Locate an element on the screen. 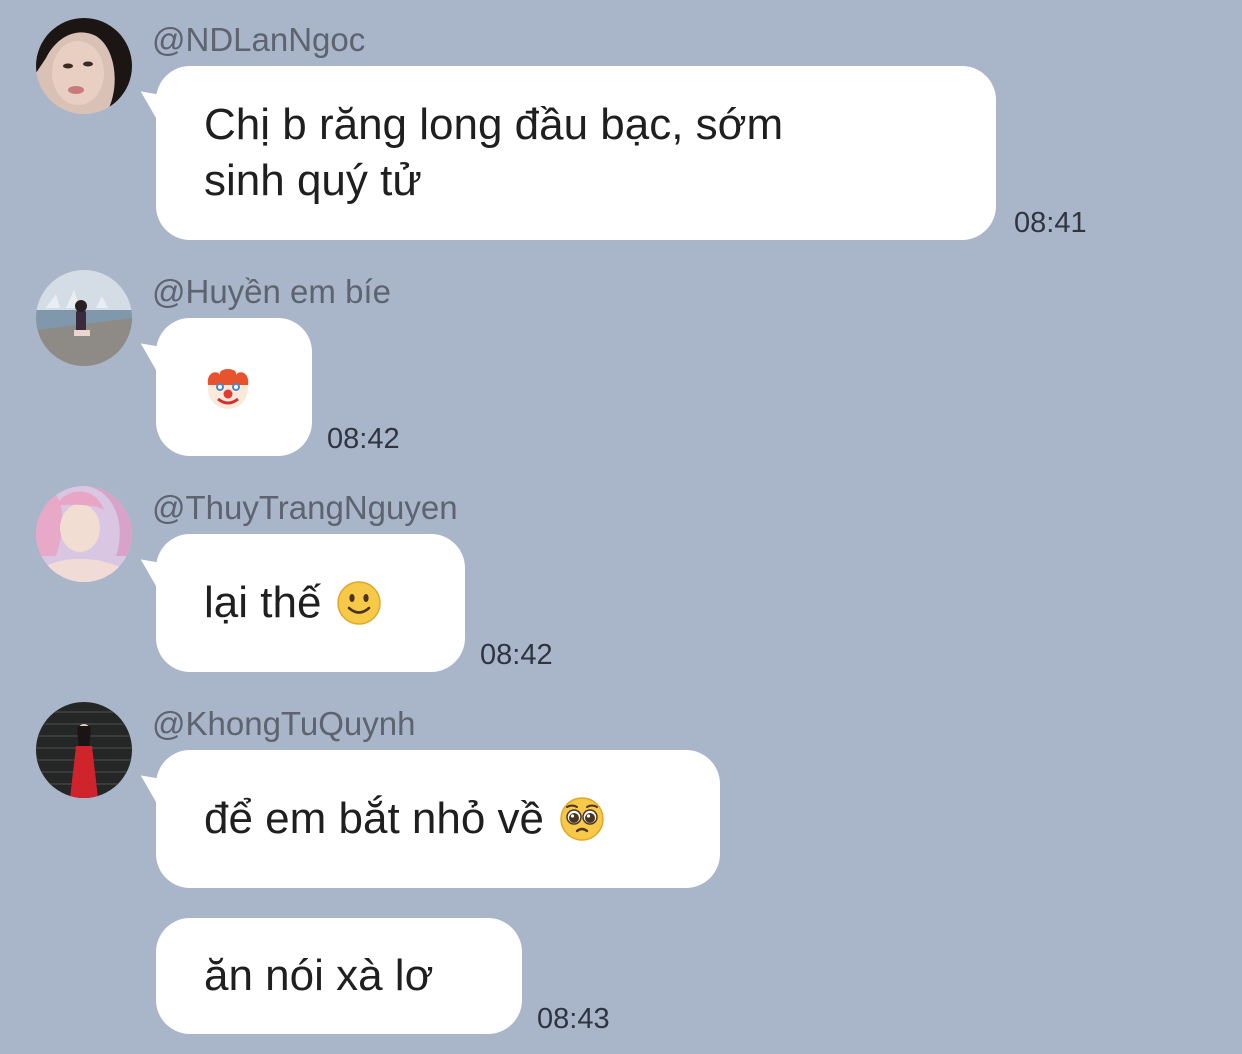  avatar-woman-red-dress-icon is located at coordinates (84, 750).